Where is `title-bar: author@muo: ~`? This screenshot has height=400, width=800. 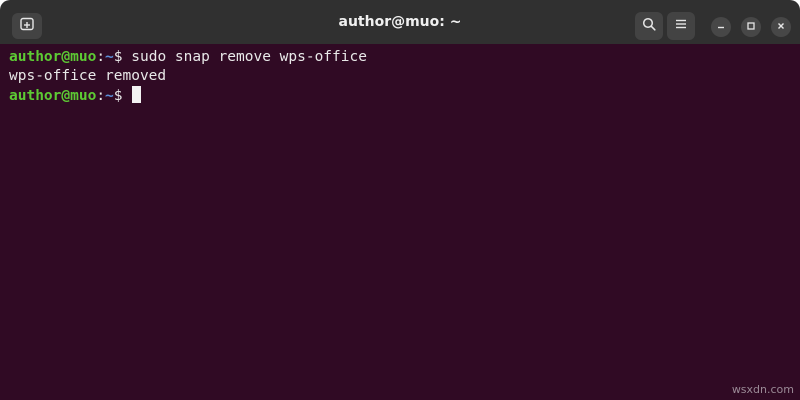 title-bar: author@muo: ~ is located at coordinates (400, 22).